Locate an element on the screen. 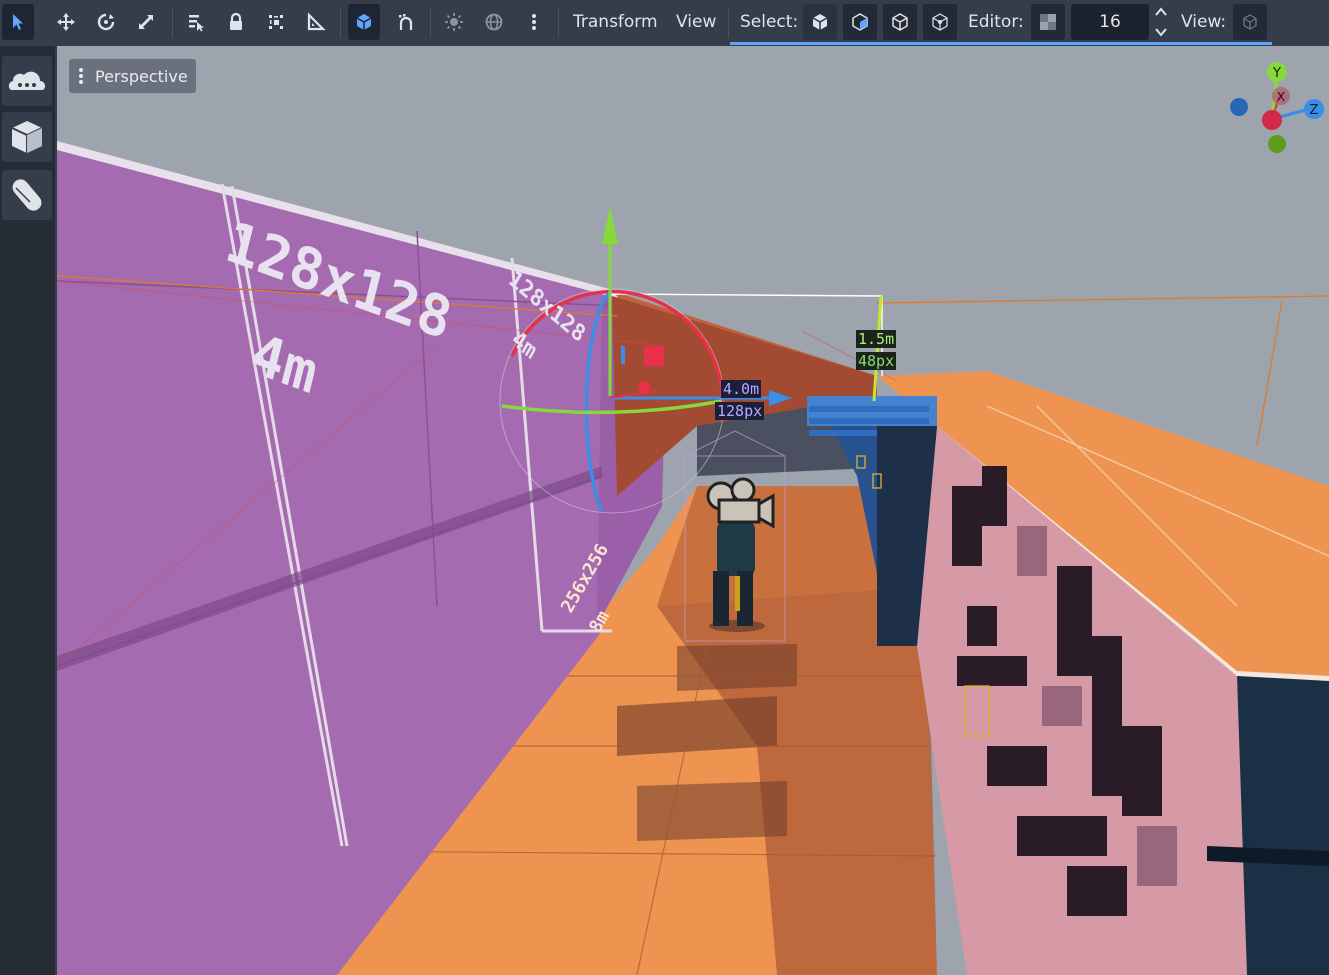  spinner-arrows-icon is located at coordinates (1161, 22).